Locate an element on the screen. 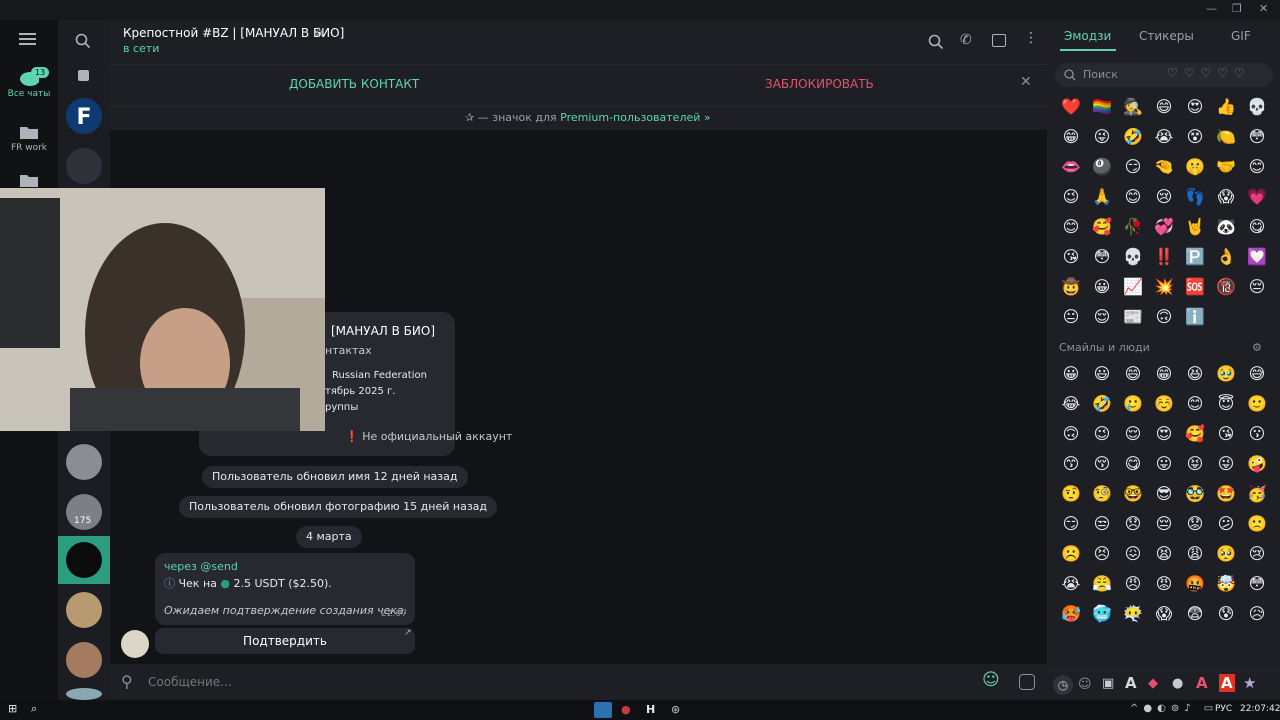 The image size is (1280, 720). emoji-search: Поиск ♡♡♡♡♡ is located at coordinates (1164, 75).